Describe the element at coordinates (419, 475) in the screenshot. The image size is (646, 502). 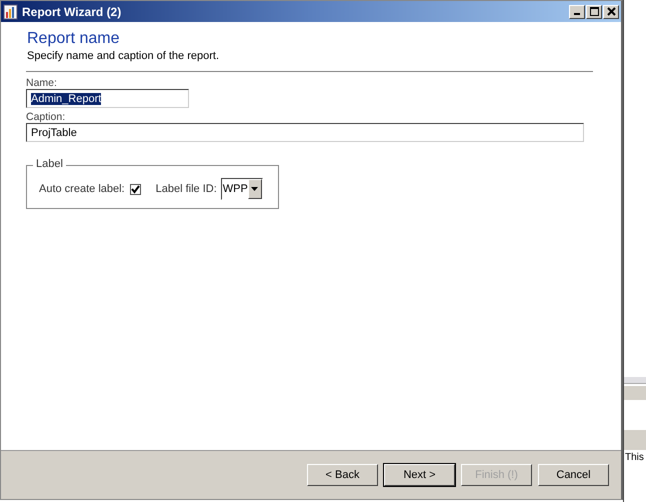
I see `wizard-button: Next >` at that location.